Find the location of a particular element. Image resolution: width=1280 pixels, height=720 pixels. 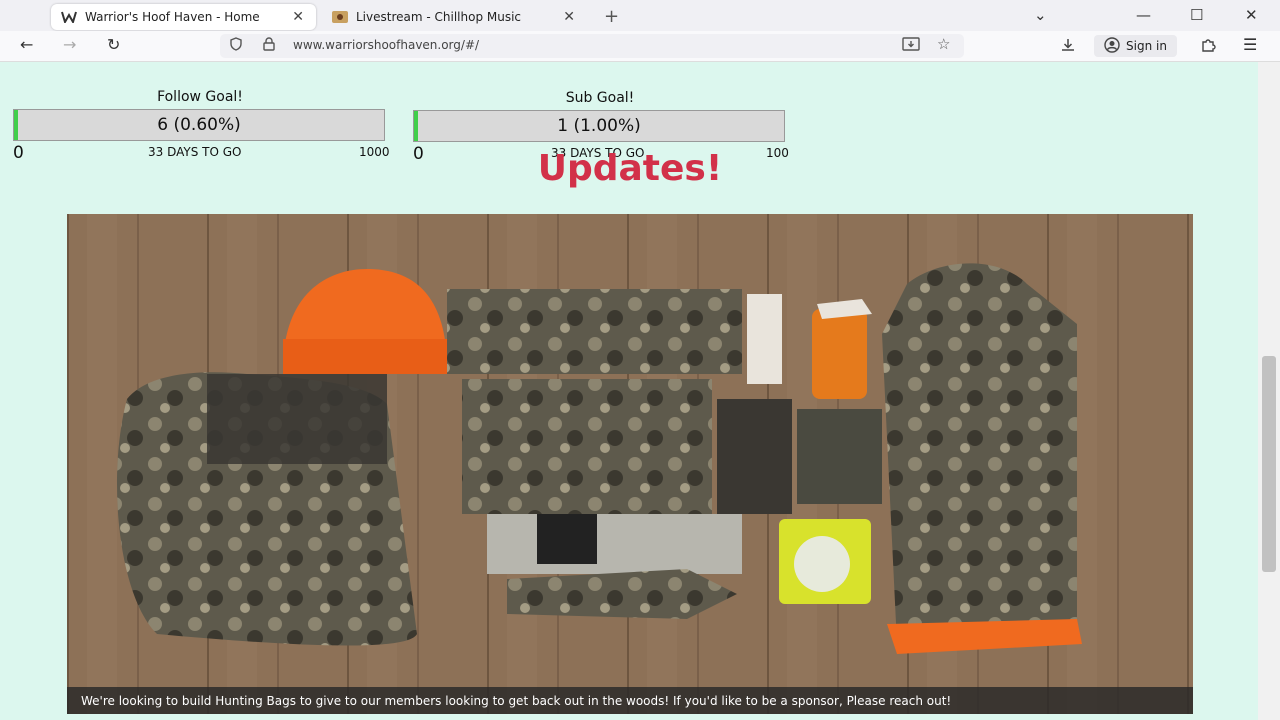

follow-goal-max: 1000 is located at coordinates (374, 152).